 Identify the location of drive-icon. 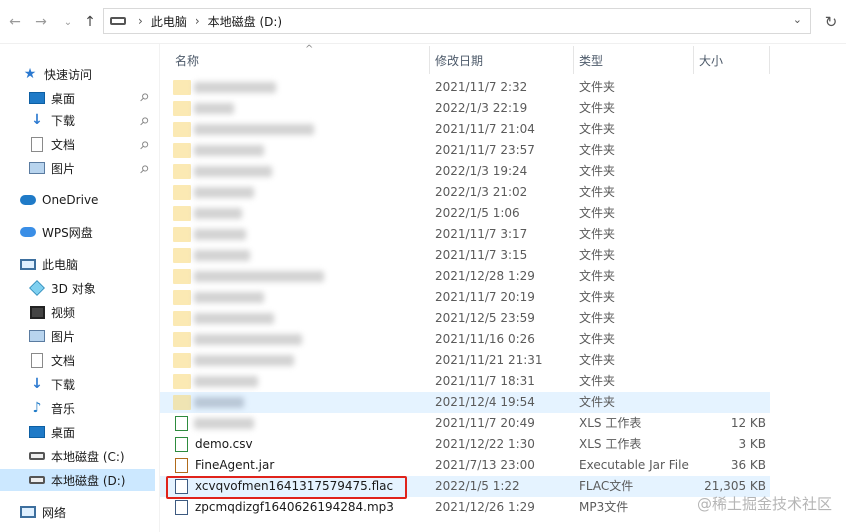
(37, 456).